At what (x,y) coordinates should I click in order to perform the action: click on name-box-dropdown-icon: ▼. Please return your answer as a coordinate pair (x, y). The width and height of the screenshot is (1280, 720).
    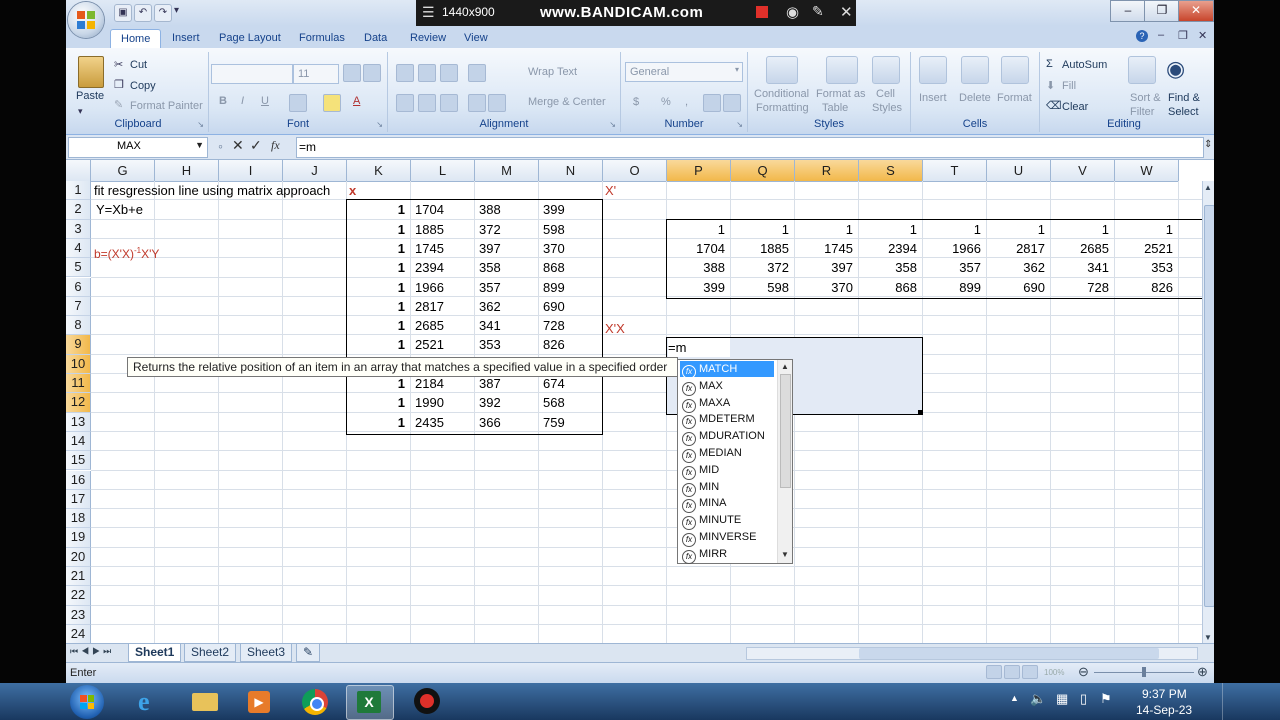
    Looking at the image, I should click on (199, 145).